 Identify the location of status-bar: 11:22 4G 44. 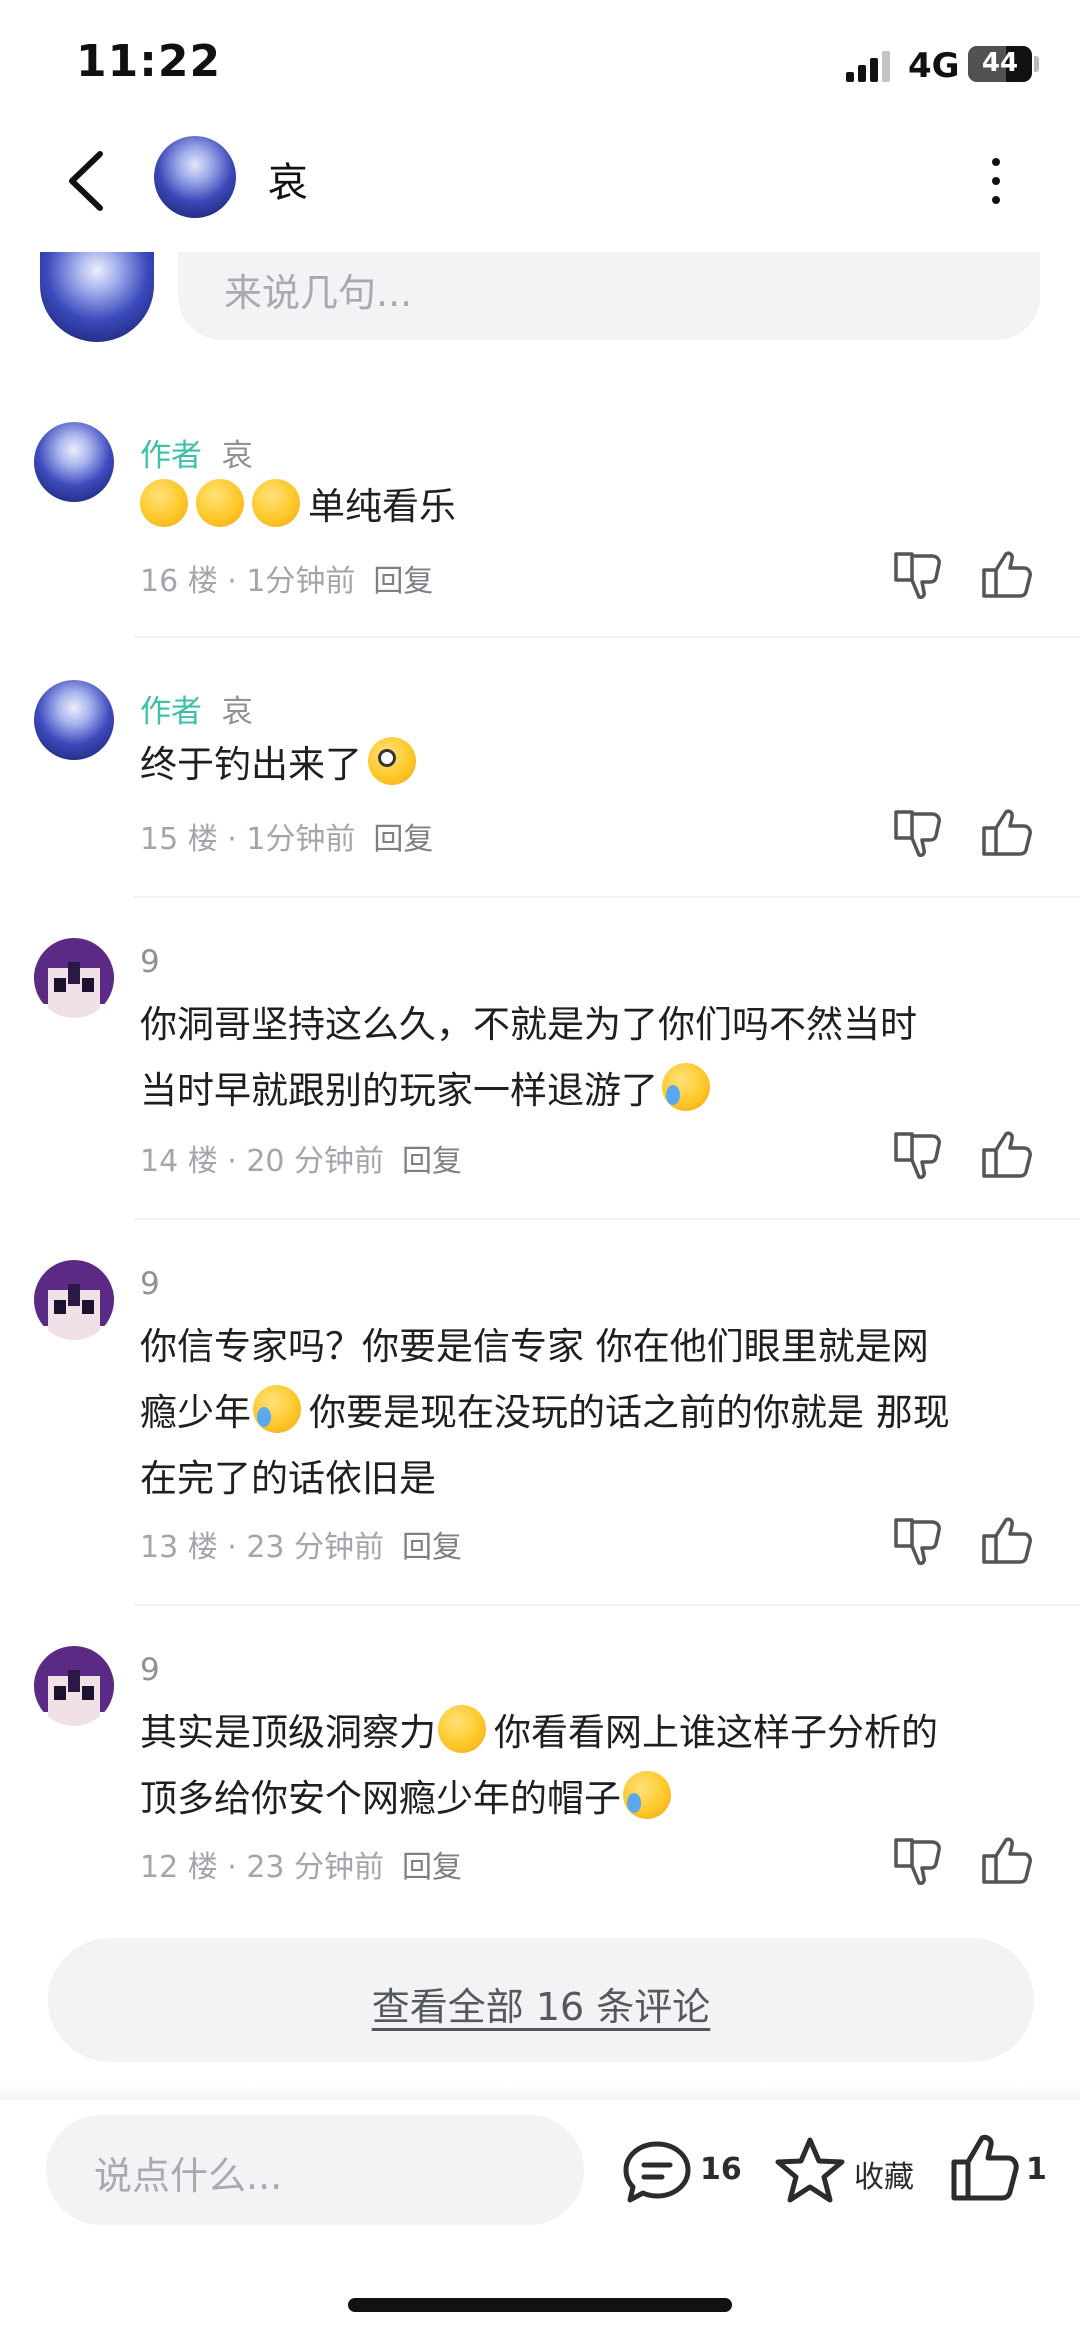
(540, 65).